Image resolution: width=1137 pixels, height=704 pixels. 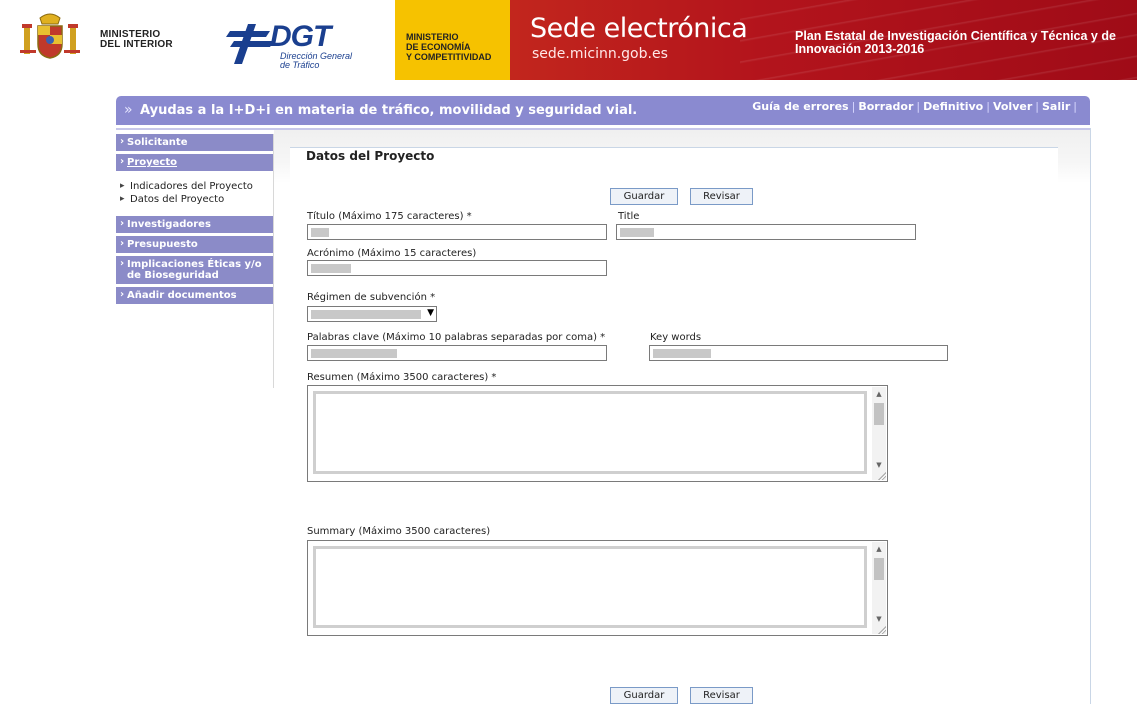 I want to click on summary-textarea: ▲ ▼, so click(x=597, y=588).